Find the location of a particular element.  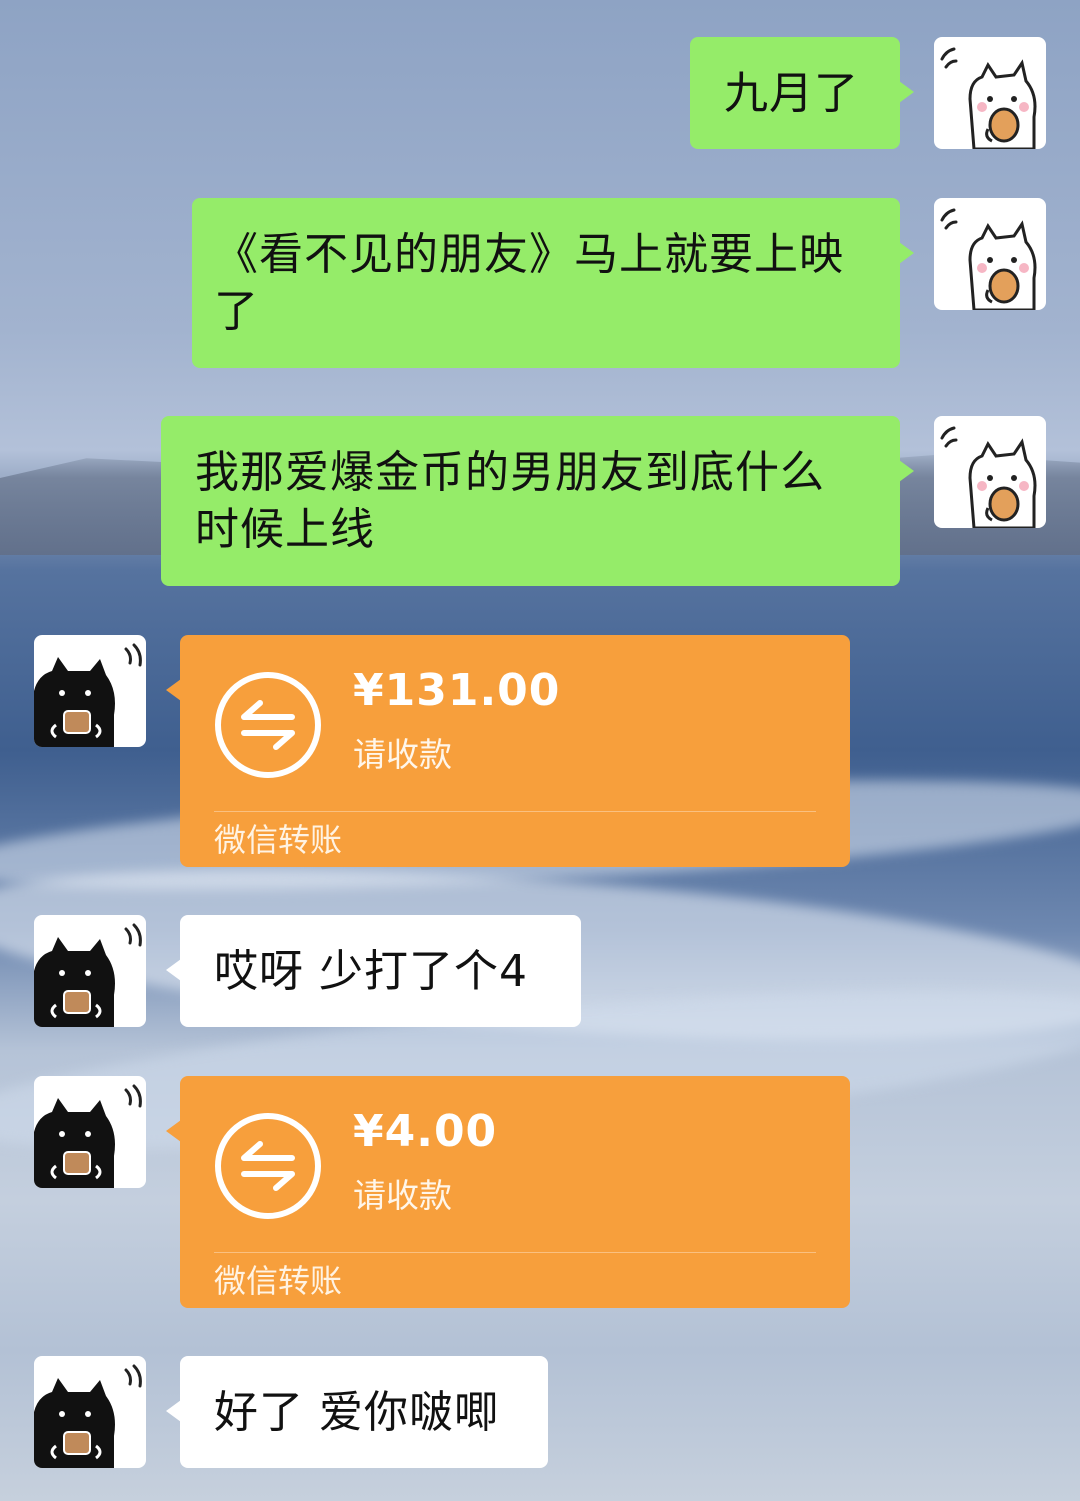

message-bubble-outgoing: 九月了 is located at coordinates (802, 93).